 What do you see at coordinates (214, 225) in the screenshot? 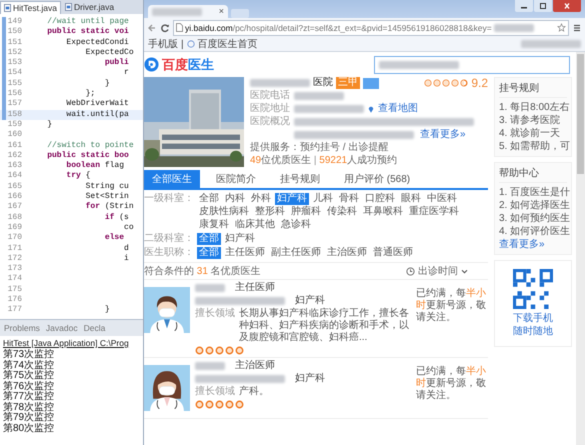
I see `filter-option: 康复科` at bounding box center [214, 225].